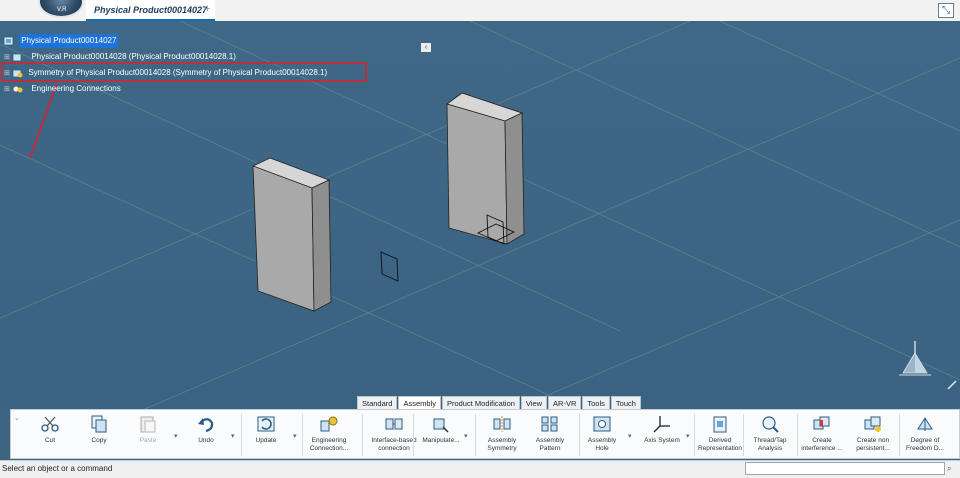  What do you see at coordinates (8, 41) in the screenshot?
I see `product-root-icon` at bounding box center [8, 41].